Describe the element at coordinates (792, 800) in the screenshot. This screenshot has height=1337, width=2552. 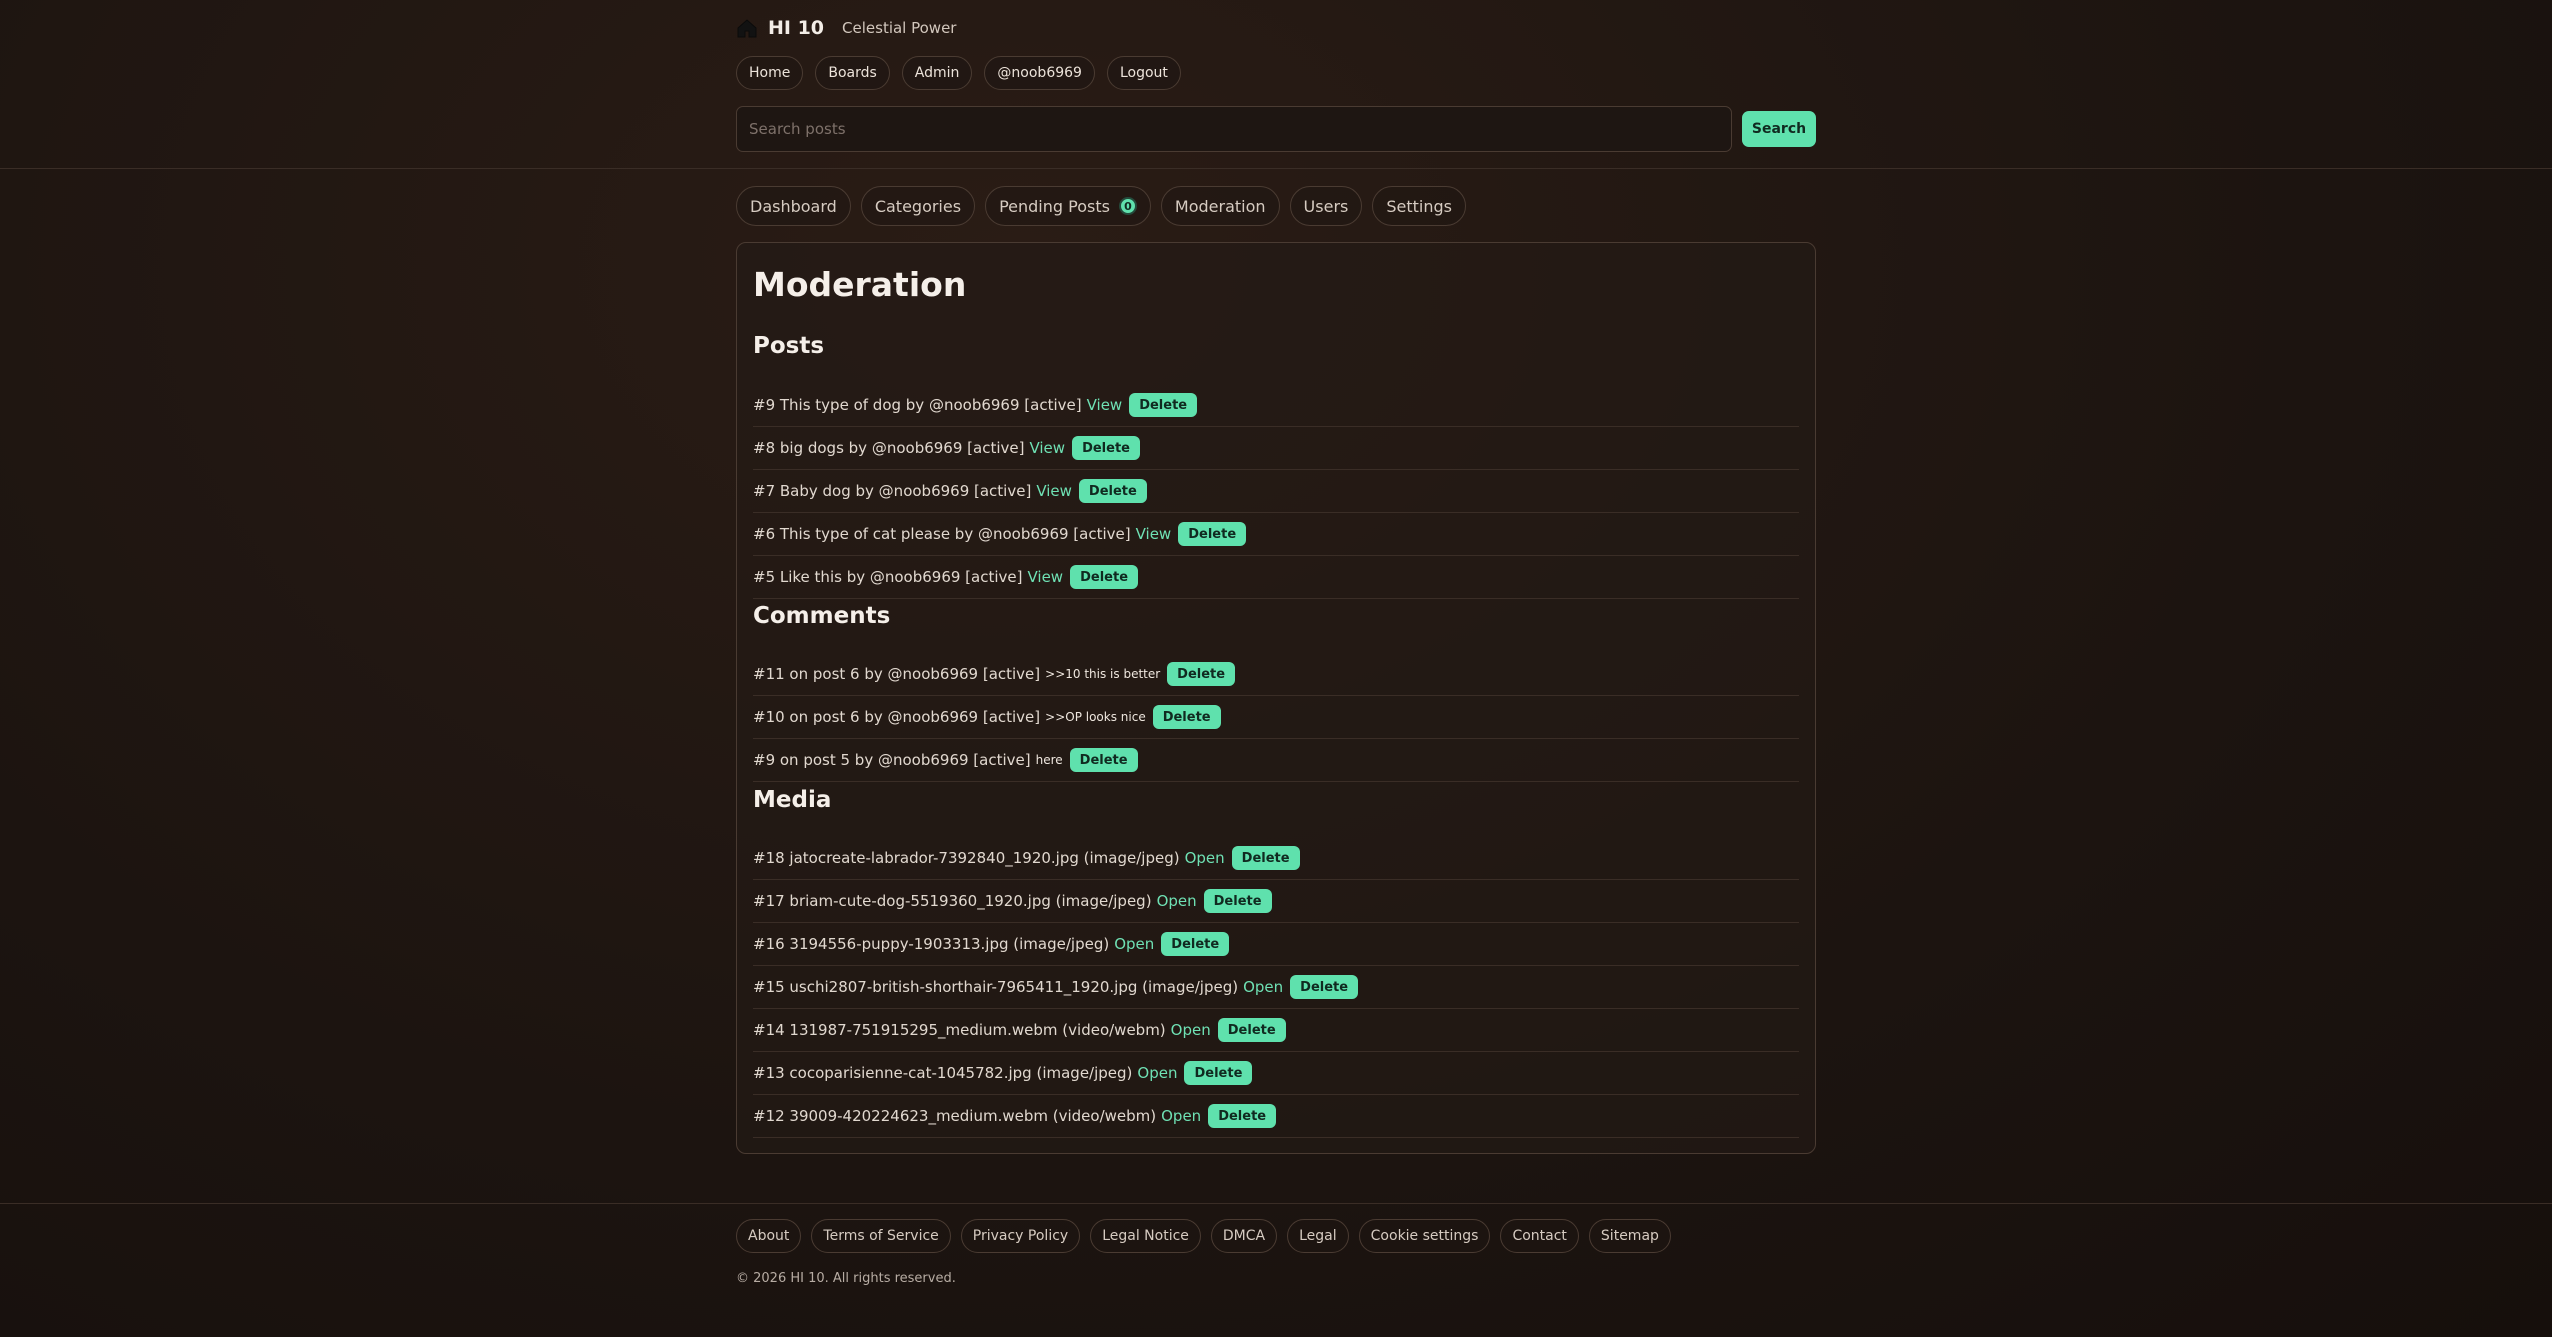
I see `media-heading: Media` at that location.